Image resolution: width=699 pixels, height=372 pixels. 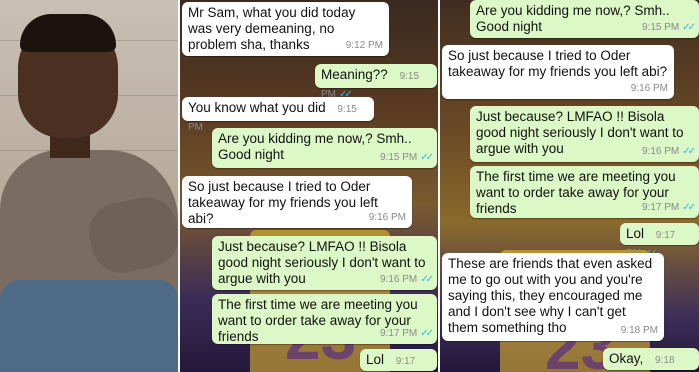 I want to click on message-bubble-incoming: You know what you did 9:15 PM, so click(x=278, y=115).